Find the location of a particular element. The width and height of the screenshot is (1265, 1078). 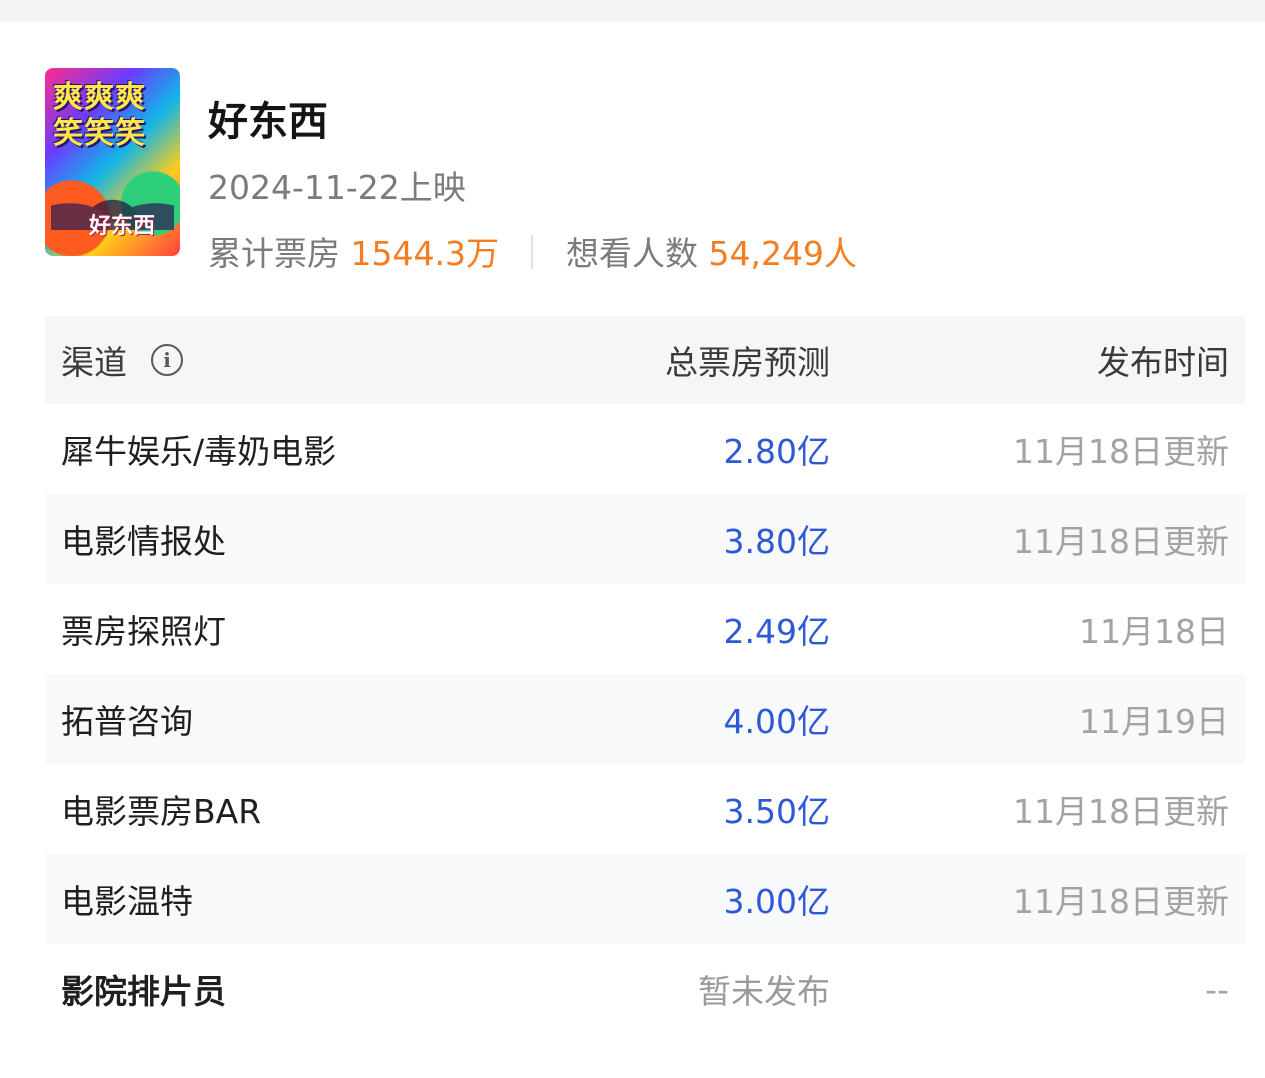

channel-name: 拓普咨询 is located at coordinates (127, 721).